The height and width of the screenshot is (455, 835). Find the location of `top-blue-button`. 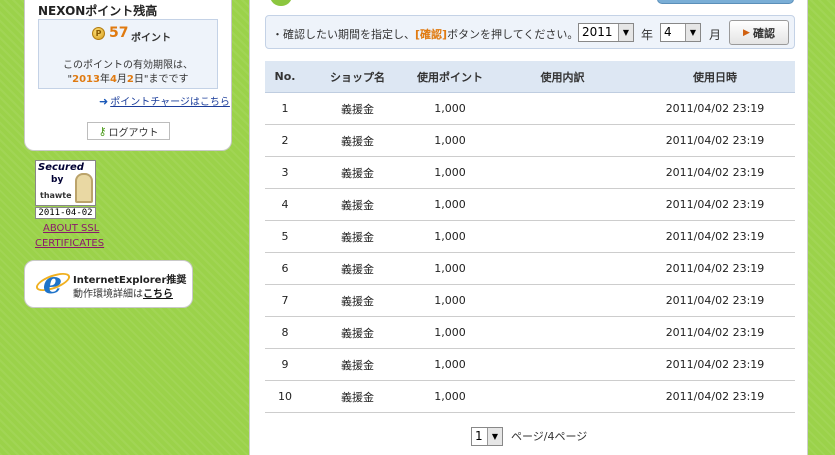

top-blue-button is located at coordinates (725, 2).